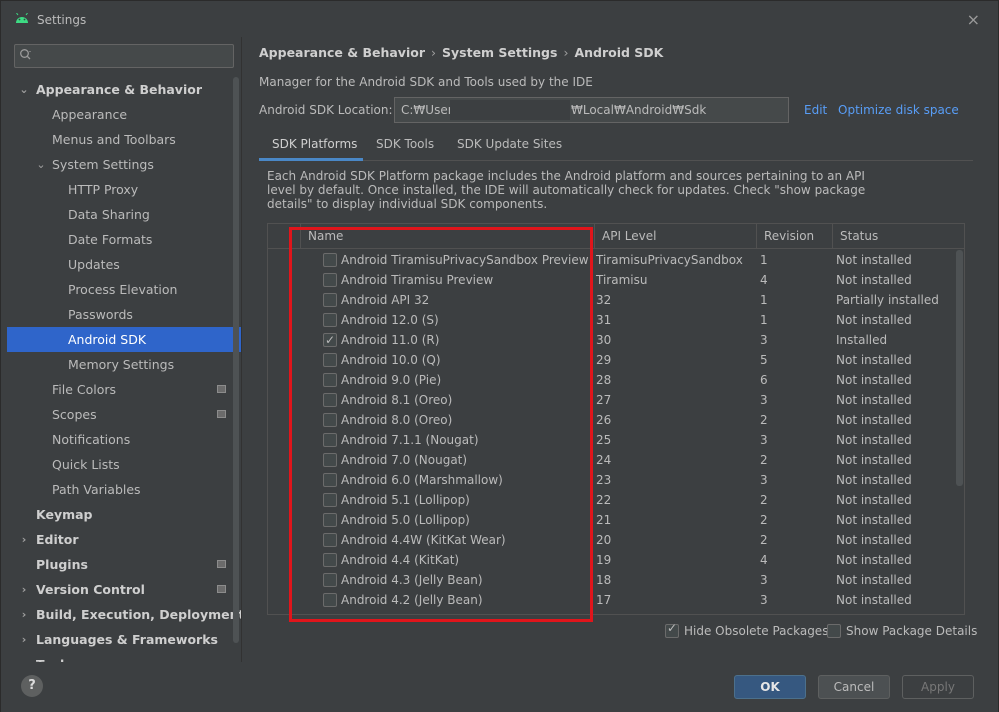  I want to click on tab-sdk-update-sites: SDK Update Sites, so click(509, 144).